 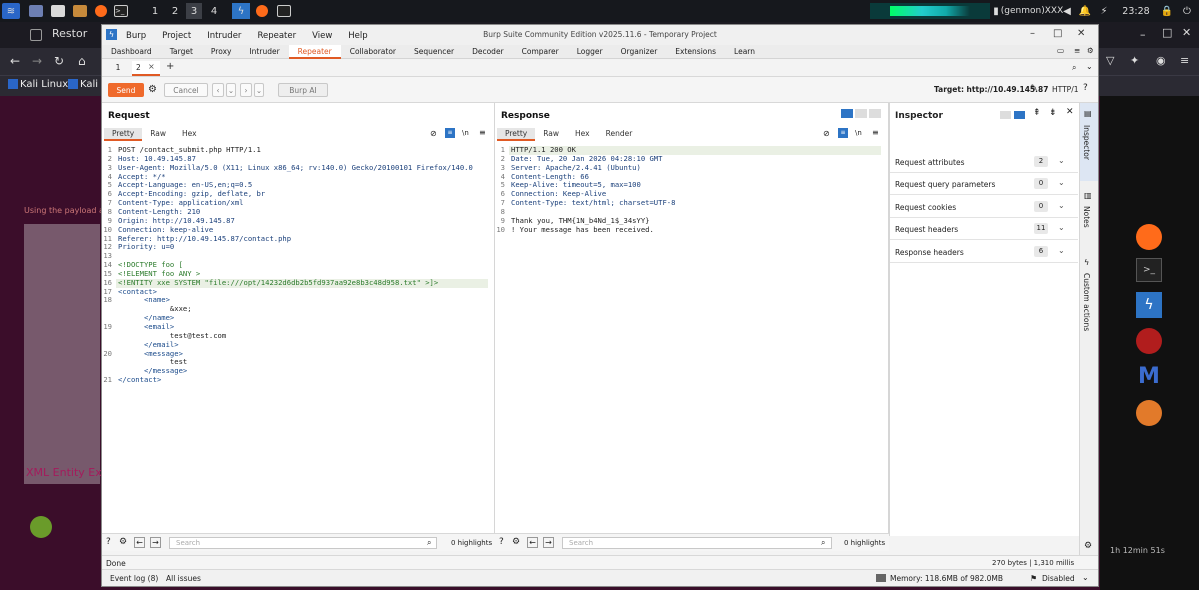 I want to click on dock-terminal-icon: >_, so click(x=1149, y=270).